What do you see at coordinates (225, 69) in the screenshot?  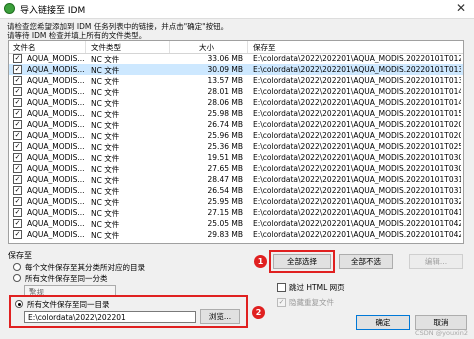 I see `row-size: 30.09 MB` at bounding box center [225, 69].